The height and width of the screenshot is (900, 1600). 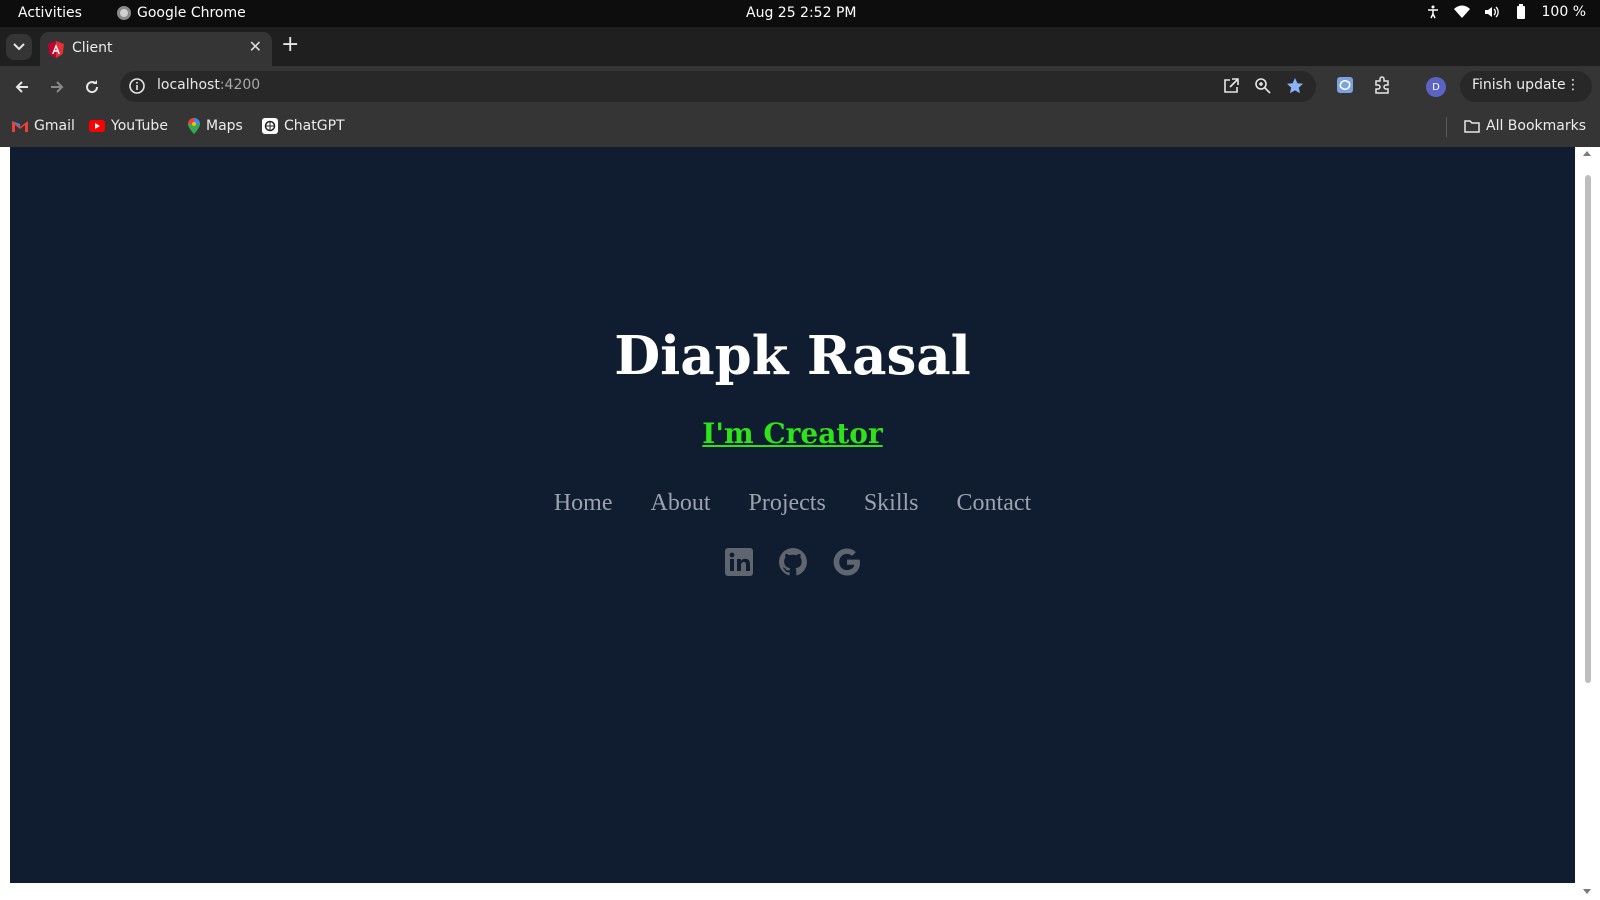 I want to click on maps-icon, so click(x=194, y=126).